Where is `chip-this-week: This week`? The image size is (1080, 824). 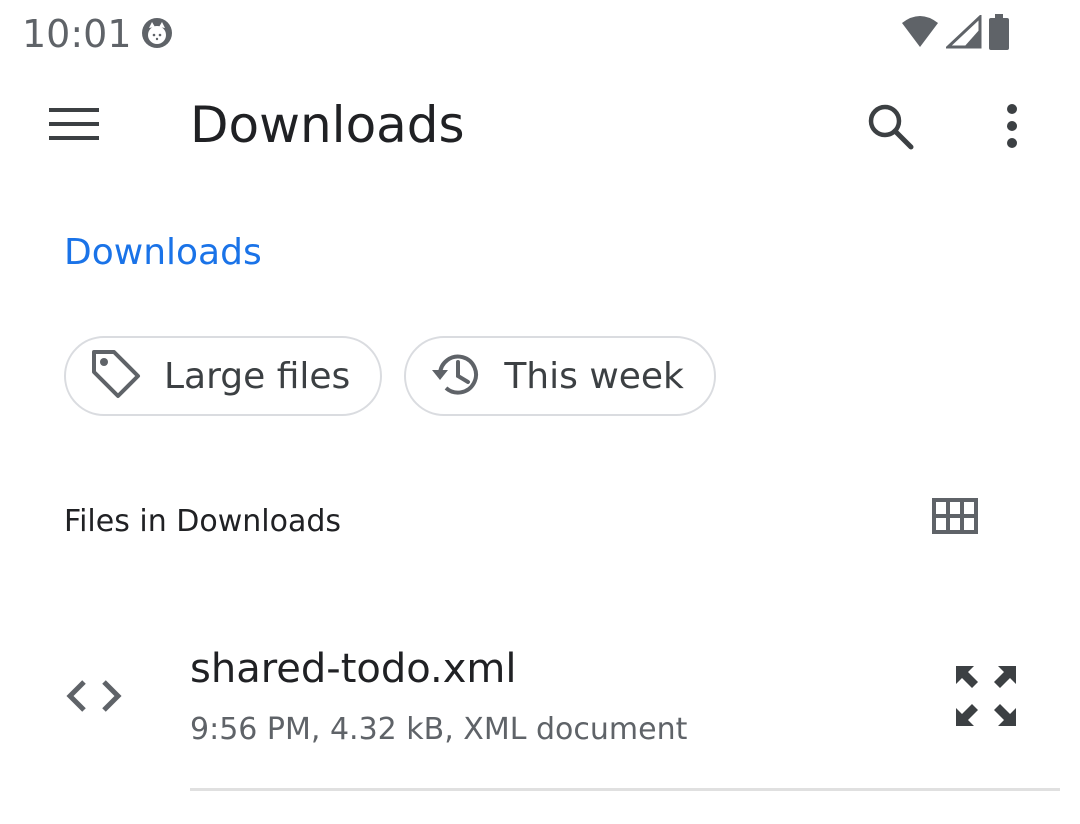 chip-this-week: This week is located at coordinates (560, 376).